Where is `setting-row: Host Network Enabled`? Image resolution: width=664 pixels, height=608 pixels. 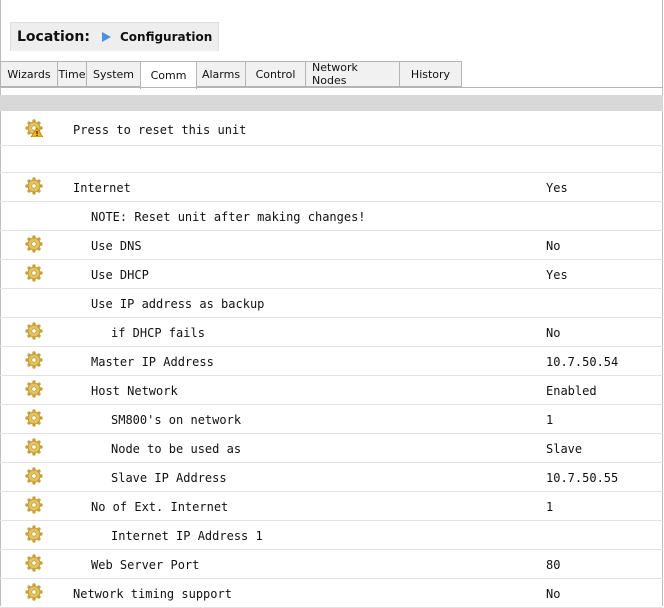 setting-row: Host Network Enabled is located at coordinates (331, 390).